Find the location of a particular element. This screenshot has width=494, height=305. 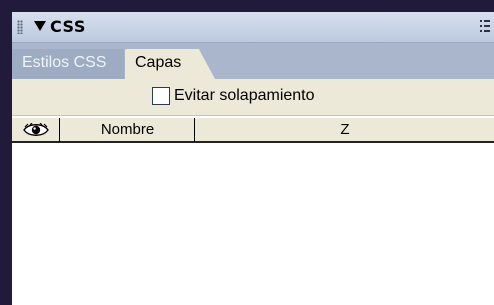

panel-titlebar: CSS is located at coordinates (253, 27).